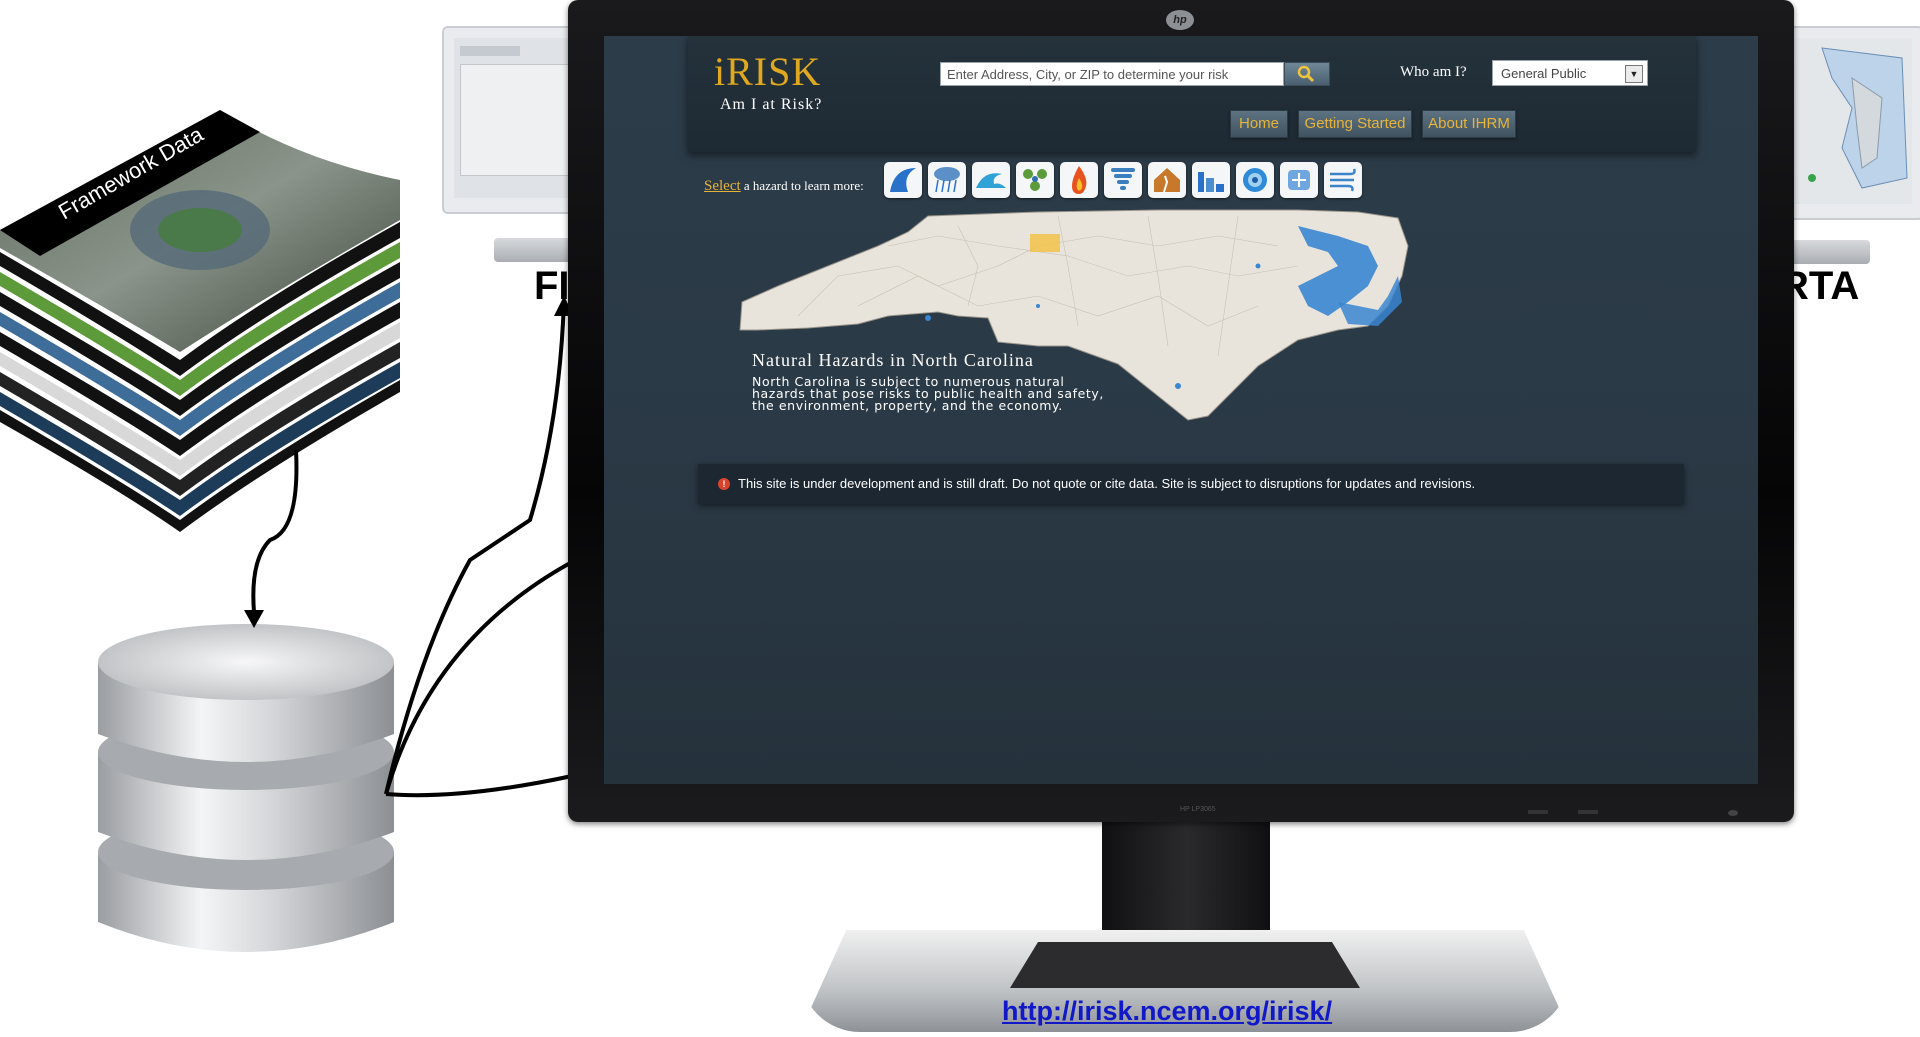  Describe the element at coordinates (1180, 20) in the screenshot. I see `hp-logo-icon: hp` at that location.